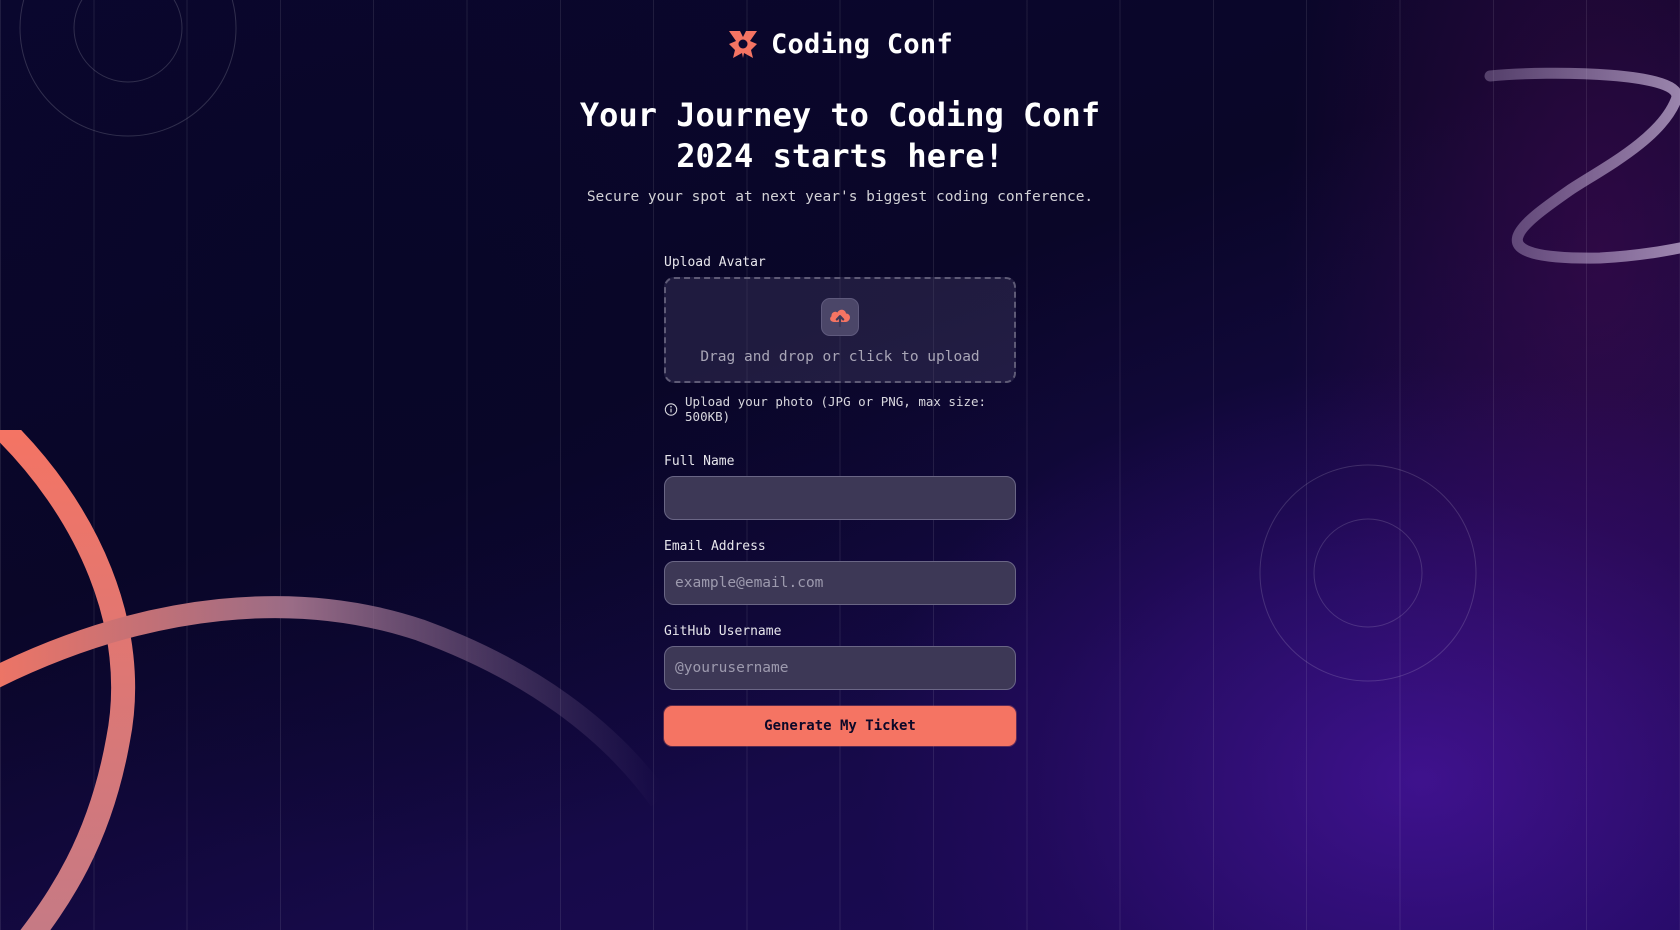 This screenshot has height=930, width=1680. I want to click on github-field: GitHub Username, so click(840, 657).